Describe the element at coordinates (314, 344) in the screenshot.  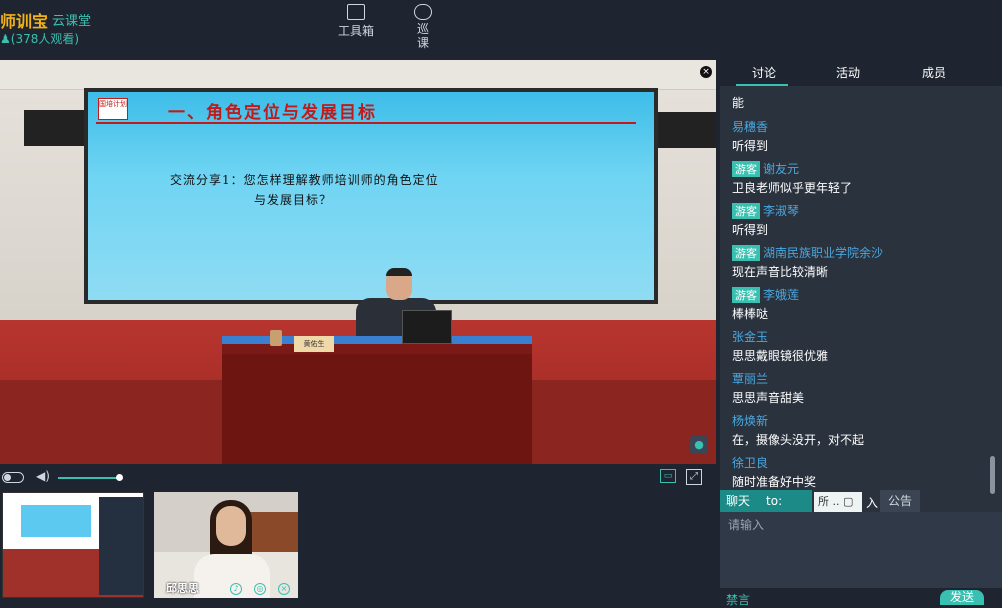
I see `nameplate: 黄佑生` at that location.